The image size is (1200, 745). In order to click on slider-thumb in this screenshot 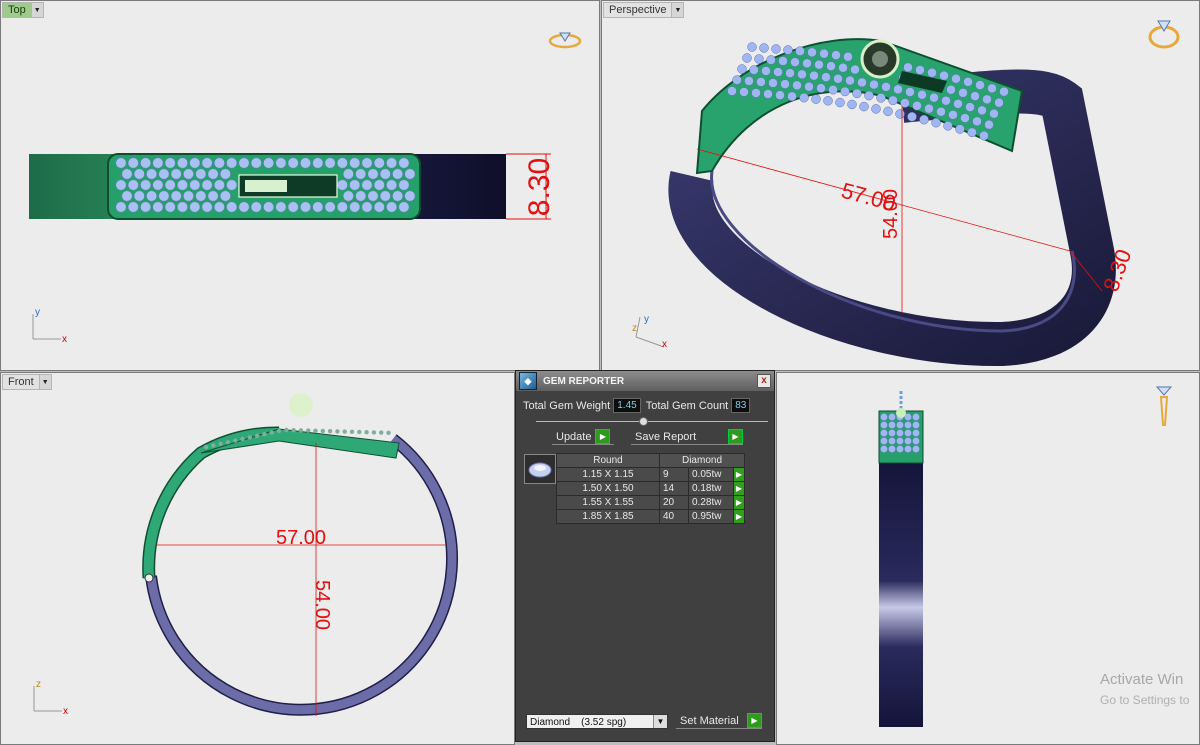, I will do `click(643, 421)`.